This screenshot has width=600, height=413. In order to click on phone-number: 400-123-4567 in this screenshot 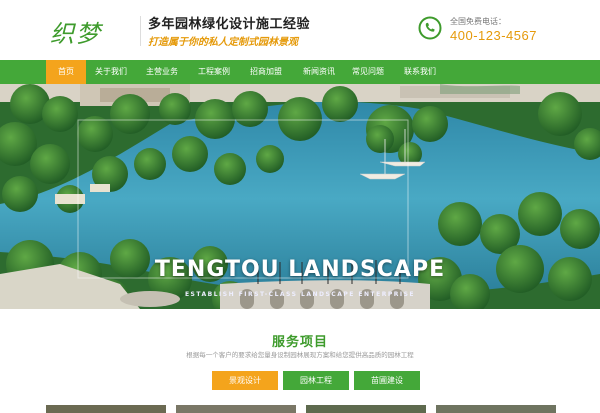, I will do `click(493, 35)`.